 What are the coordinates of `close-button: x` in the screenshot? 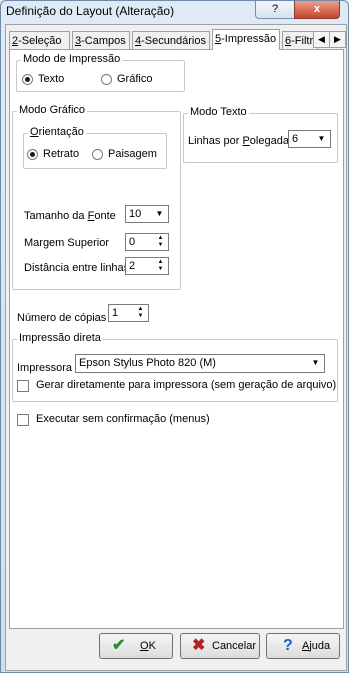 It's located at (317, 10).